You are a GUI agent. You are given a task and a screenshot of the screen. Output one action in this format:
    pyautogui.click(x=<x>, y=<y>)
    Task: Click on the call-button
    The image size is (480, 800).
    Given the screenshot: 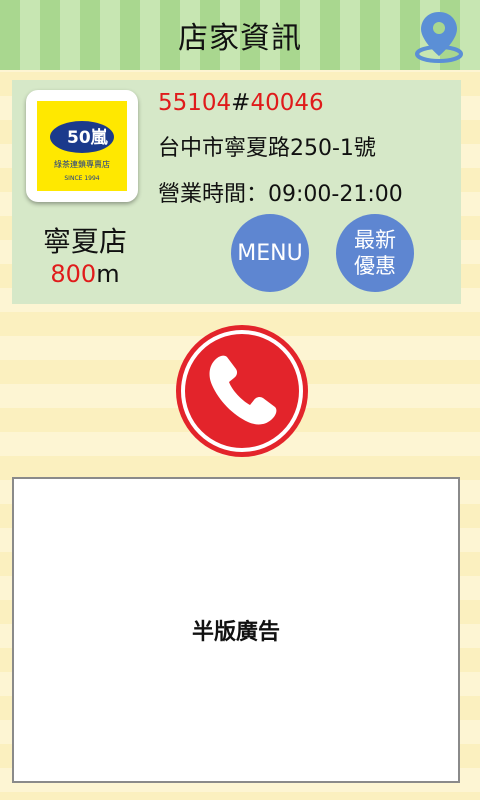 What is the action you would take?
    pyautogui.click(x=242, y=391)
    